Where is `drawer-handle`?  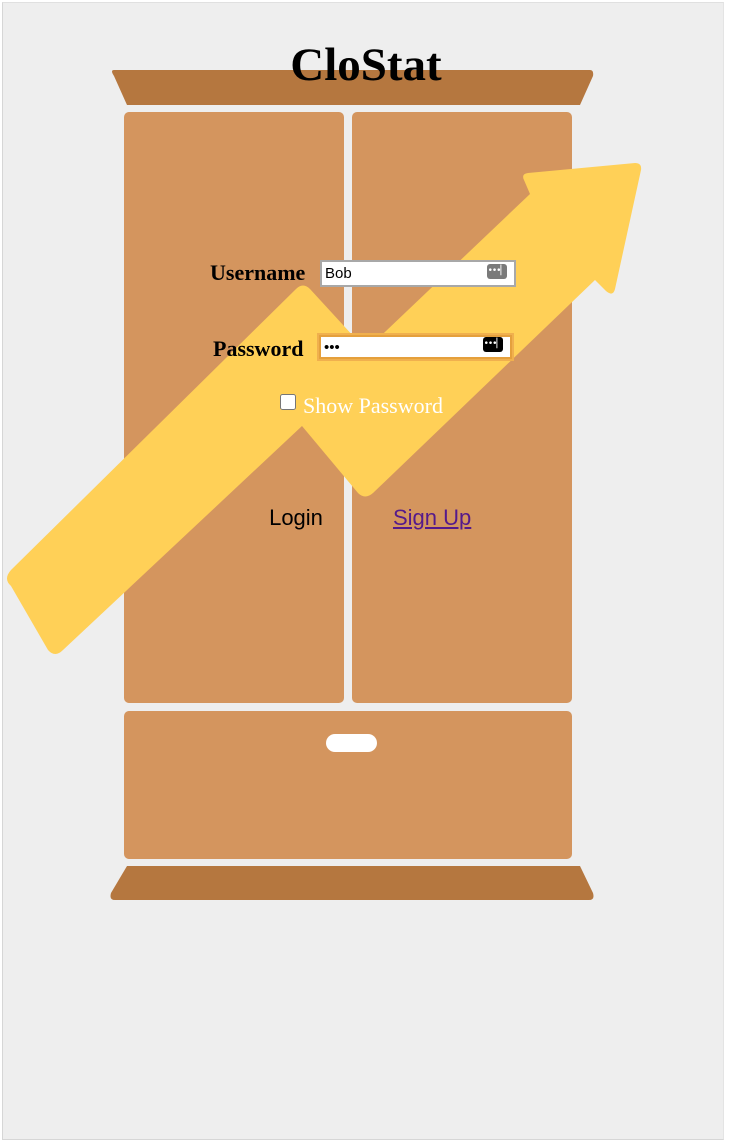
drawer-handle is located at coordinates (351, 743).